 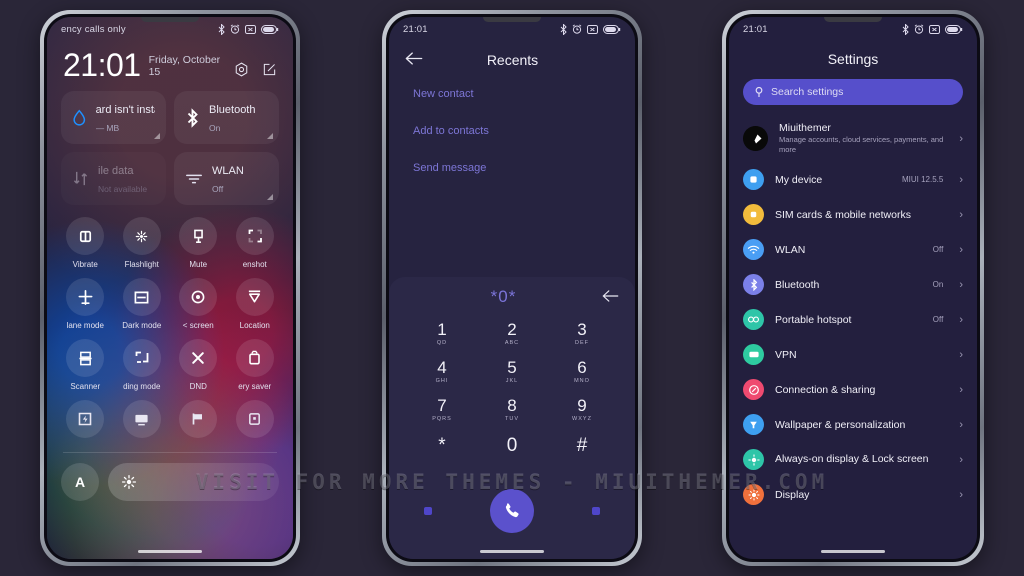 I want to click on tile-sub: Off, so click(x=218, y=188).